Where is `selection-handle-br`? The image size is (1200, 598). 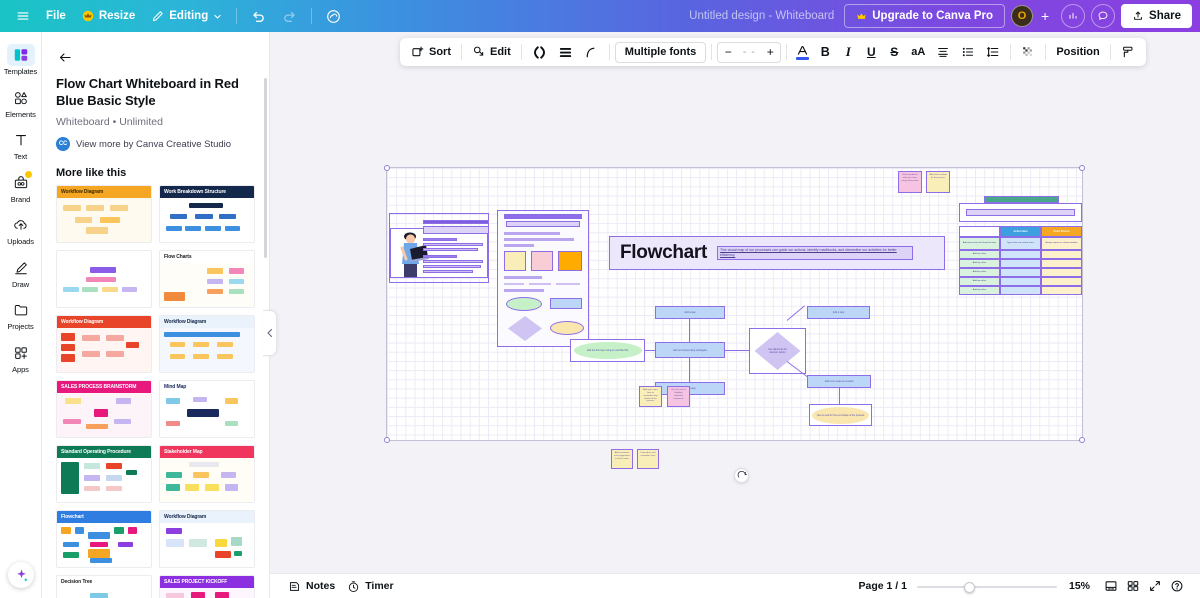
selection-handle-br is located at coordinates (1082, 440).